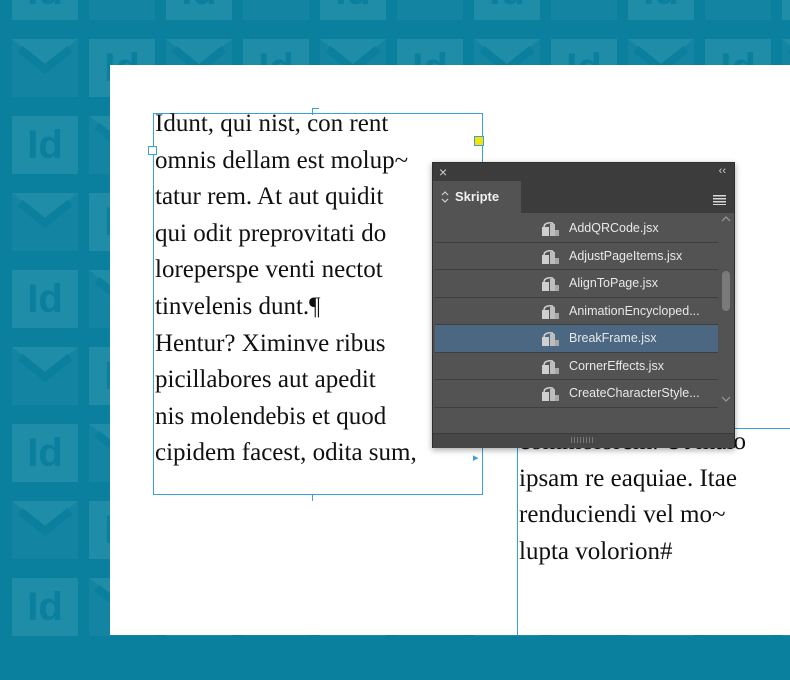 The width and height of the screenshot is (790, 680). I want to click on script-item-label: CornerEffects.jsx, so click(616, 365).